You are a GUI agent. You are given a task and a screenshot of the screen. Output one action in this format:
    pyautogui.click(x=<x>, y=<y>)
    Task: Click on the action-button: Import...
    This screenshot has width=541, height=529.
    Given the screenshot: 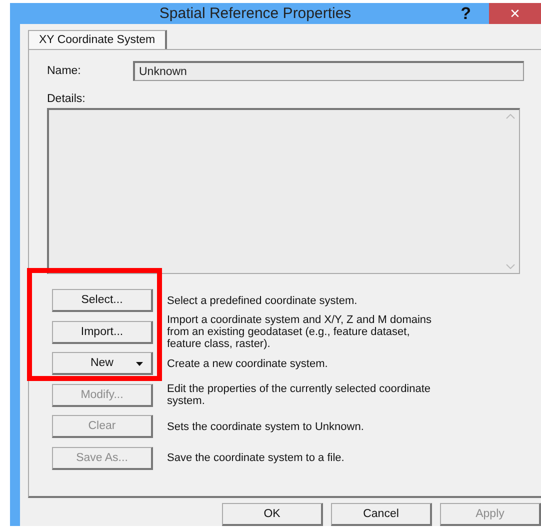 What is the action you would take?
    pyautogui.click(x=102, y=332)
    